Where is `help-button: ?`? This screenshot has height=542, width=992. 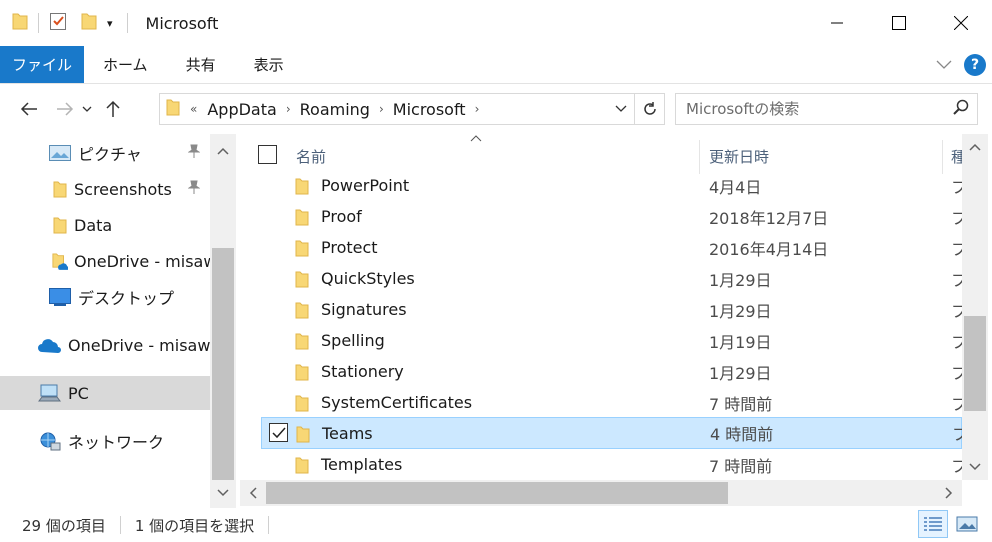 help-button: ? is located at coordinates (975, 65).